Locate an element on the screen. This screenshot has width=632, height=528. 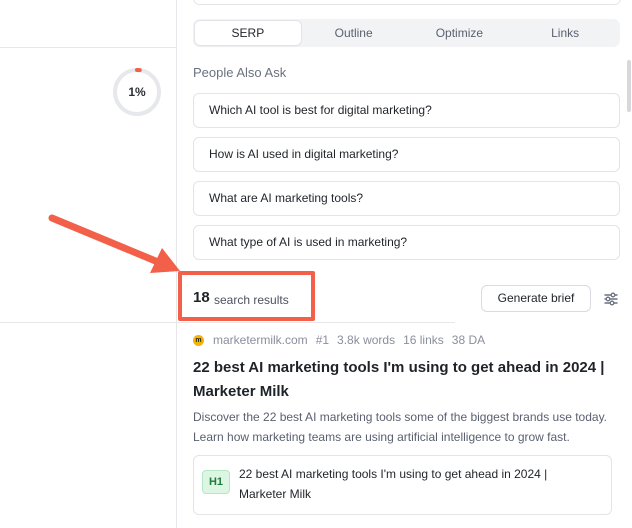
result-domain-authority: 38 DA is located at coordinates (468, 340).